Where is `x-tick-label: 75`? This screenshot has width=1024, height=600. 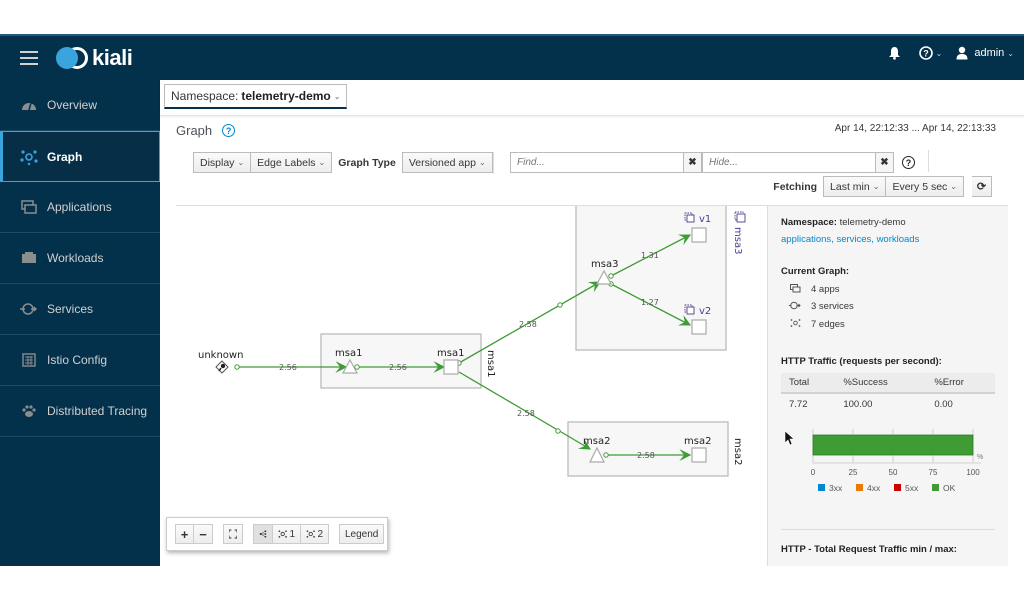
x-tick-label: 75 is located at coordinates (933, 472).